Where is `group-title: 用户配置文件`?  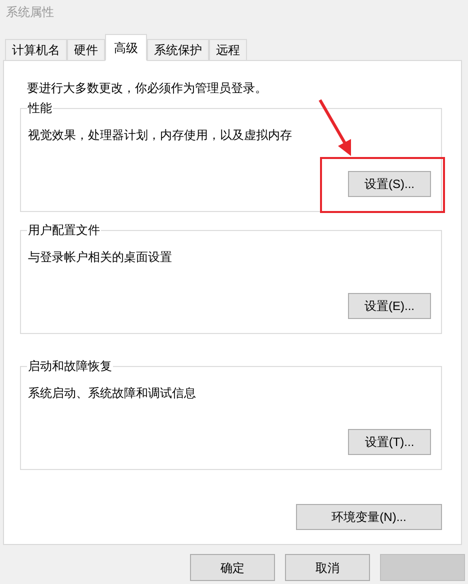 group-title: 用户配置文件 is located at coordinates (64, 230).